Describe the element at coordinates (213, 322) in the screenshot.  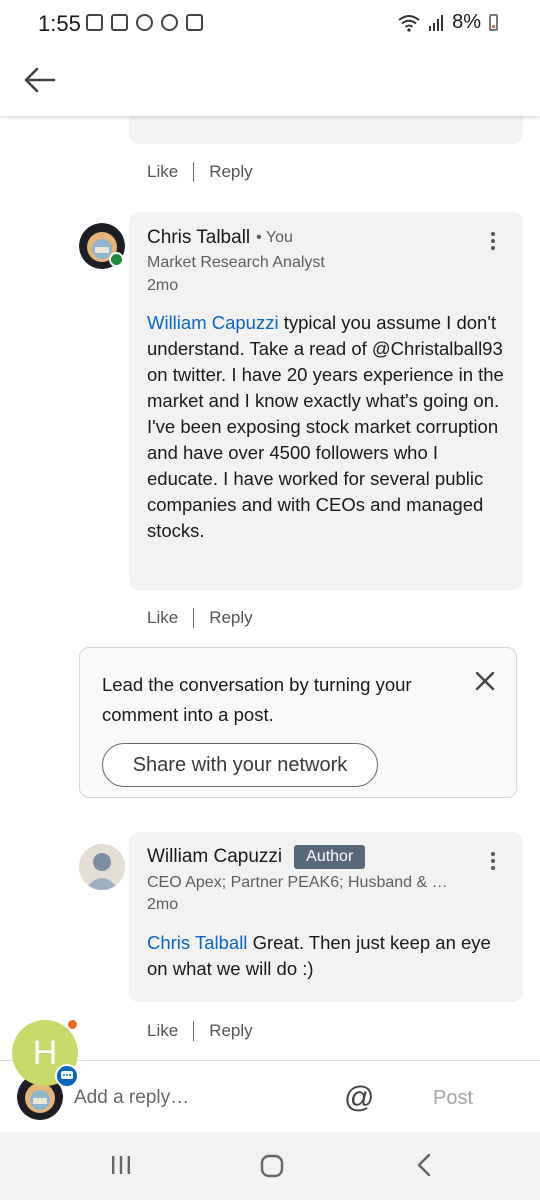
I see `mention-link: William Capuzzi` at that location.